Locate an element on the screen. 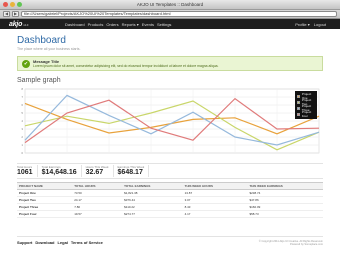 The width and height of the screenshot is (340, 255). nav-settings: Settings is located at coordinates (164, 24).